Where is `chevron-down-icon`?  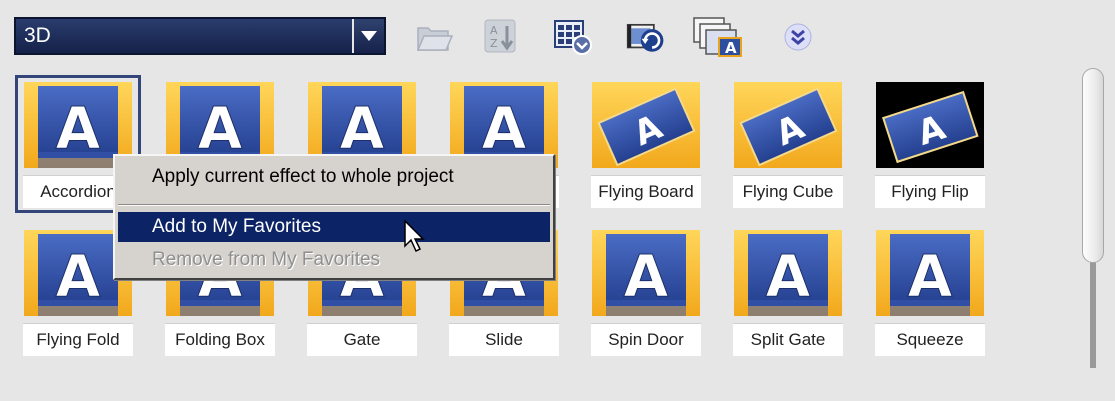
chevron-down-icon is located at coordinates (368, 36).